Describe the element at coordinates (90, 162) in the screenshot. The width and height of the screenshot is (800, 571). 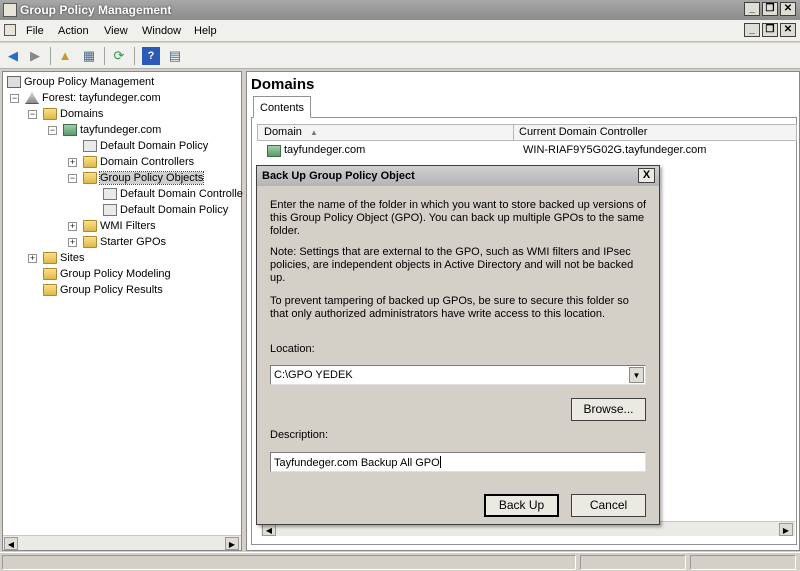
I see `ou-folder-icon` at that location.